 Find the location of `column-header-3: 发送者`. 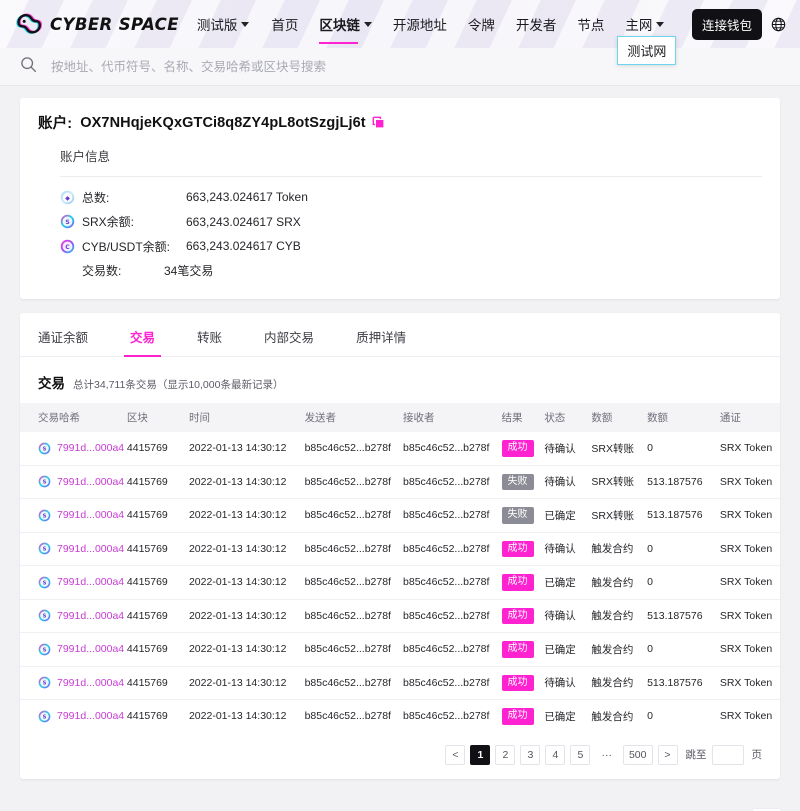

column-header-3: 发送者 is located at coordinates (352, 417).